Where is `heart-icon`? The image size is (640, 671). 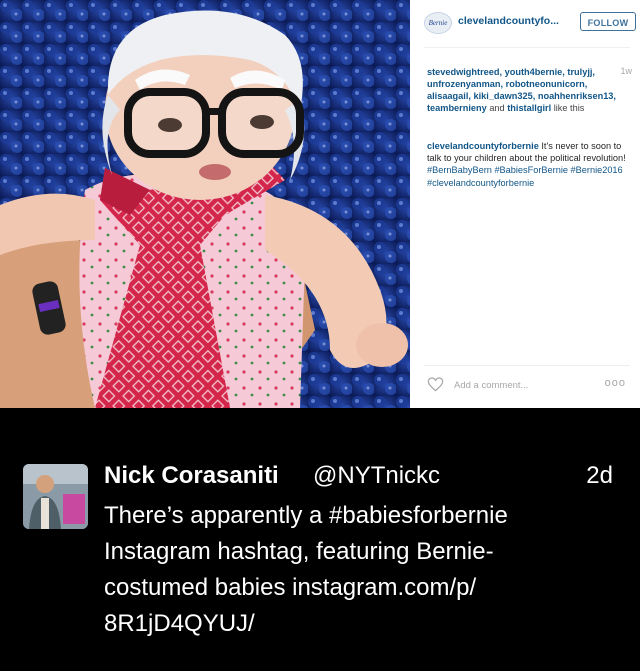 heart-icon is located at coordinates (435, 384).